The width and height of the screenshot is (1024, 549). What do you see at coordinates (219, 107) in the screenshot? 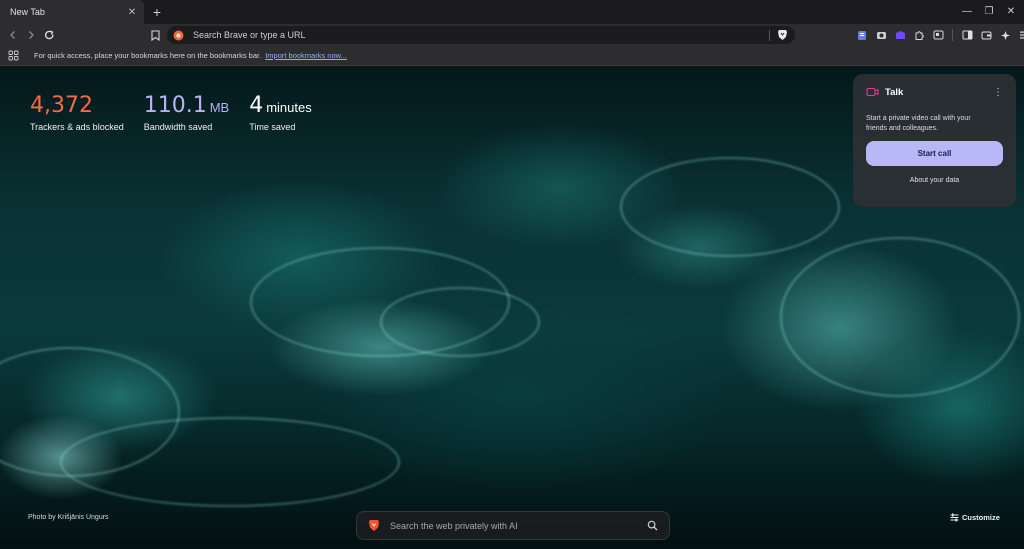
I see `bandwidth-unit: MB` at bounding box center [219, 107].